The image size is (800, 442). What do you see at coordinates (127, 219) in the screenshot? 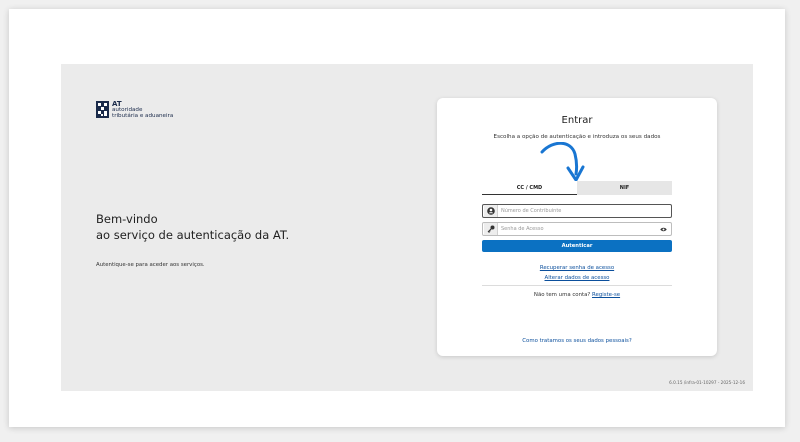
I see `welcome-line1: Bem-vindo` at bounding box center [127, 219].